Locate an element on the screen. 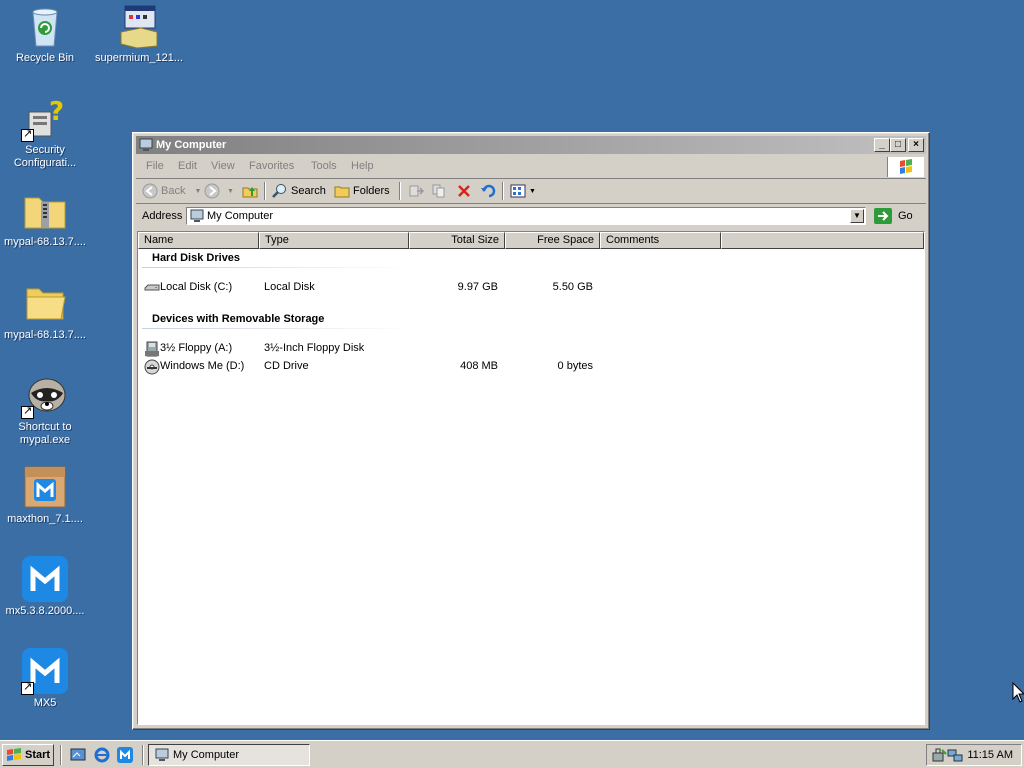 Image resolution: width=1024 pixels, height=768 pixels. network-icon is located at coordinates (955, 755).